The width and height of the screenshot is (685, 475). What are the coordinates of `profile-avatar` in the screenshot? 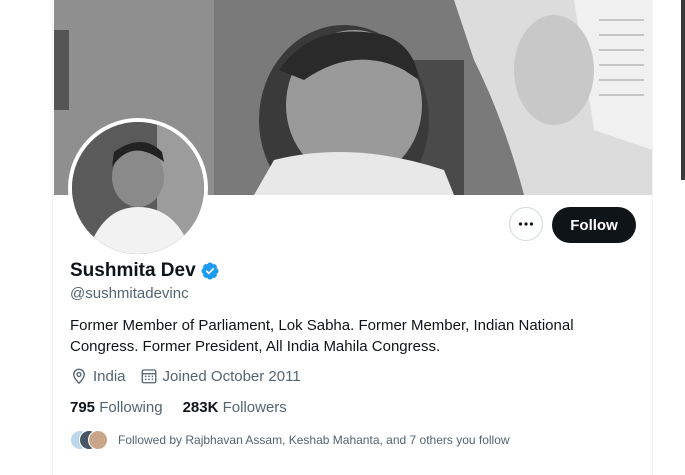 It's located at (138, 188).